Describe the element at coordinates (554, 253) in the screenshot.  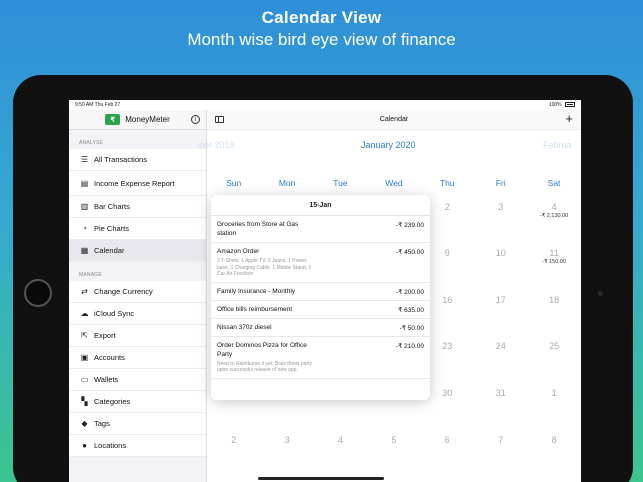
I see `day-number: 11` at that location.